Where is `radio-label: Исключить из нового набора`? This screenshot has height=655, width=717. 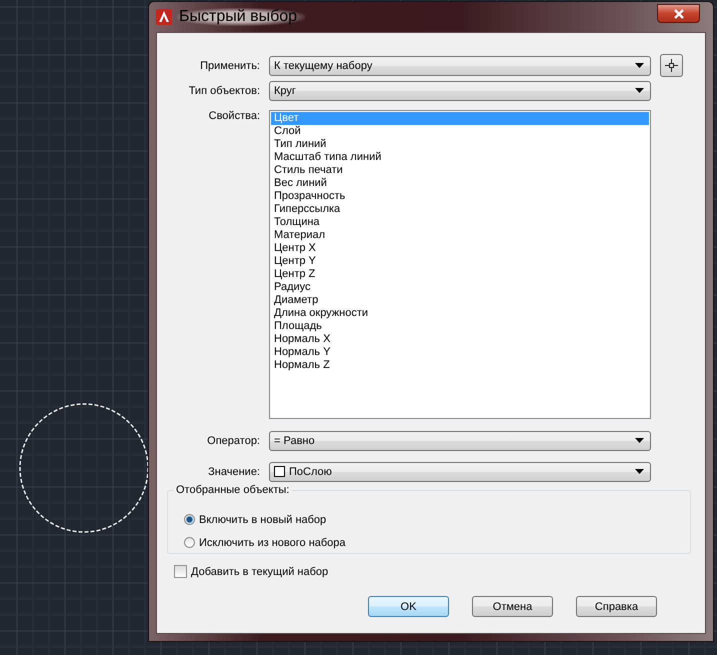 radio-label: Исключить из нового набора is located at coordinates (272, 542).